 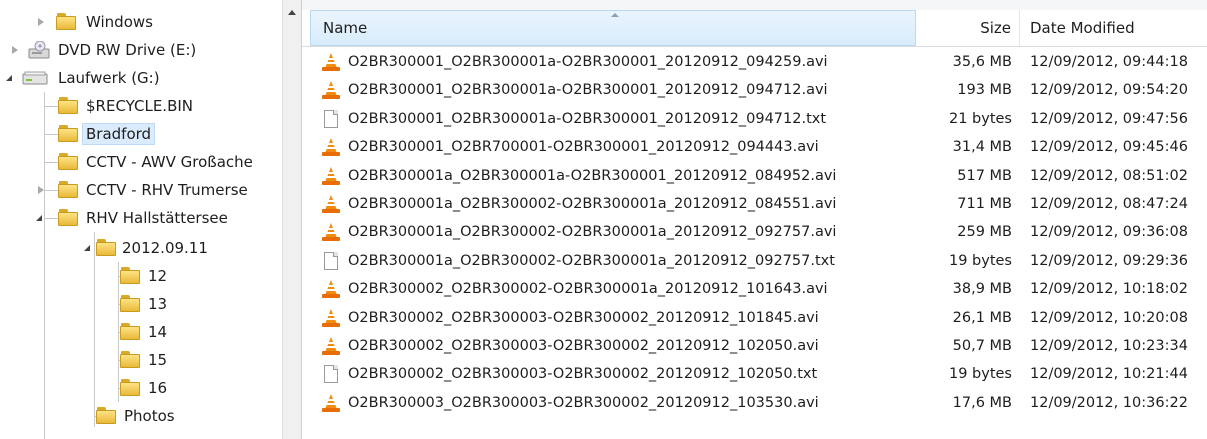 What do you see at coordinates (134, 218) in the screenshot?
I see `tree-item-rhv-hallstaettersee: RHV Hallstättersee` at bounding box center [134, 218].